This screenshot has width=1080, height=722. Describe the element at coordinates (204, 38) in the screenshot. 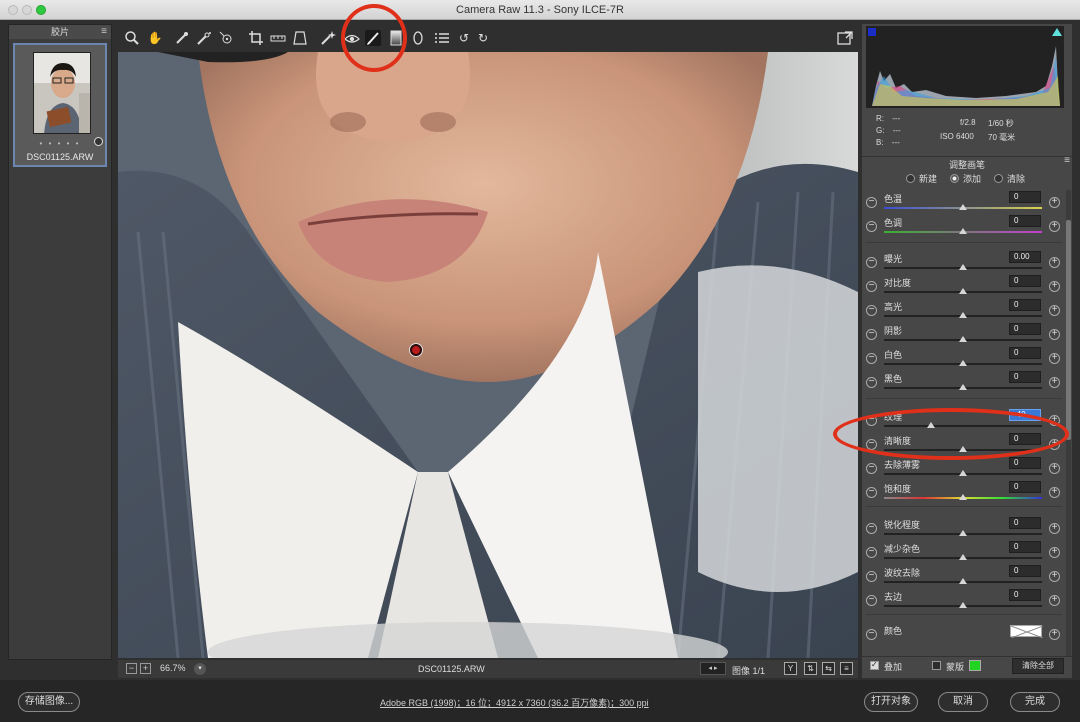

I see `color-sampler-icon` at that location.